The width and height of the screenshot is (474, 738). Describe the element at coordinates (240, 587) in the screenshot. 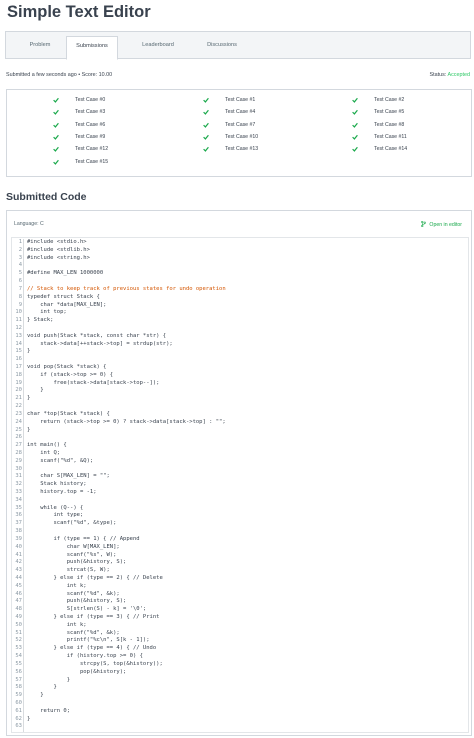

I see `code-line: 45 int k;` at that location.